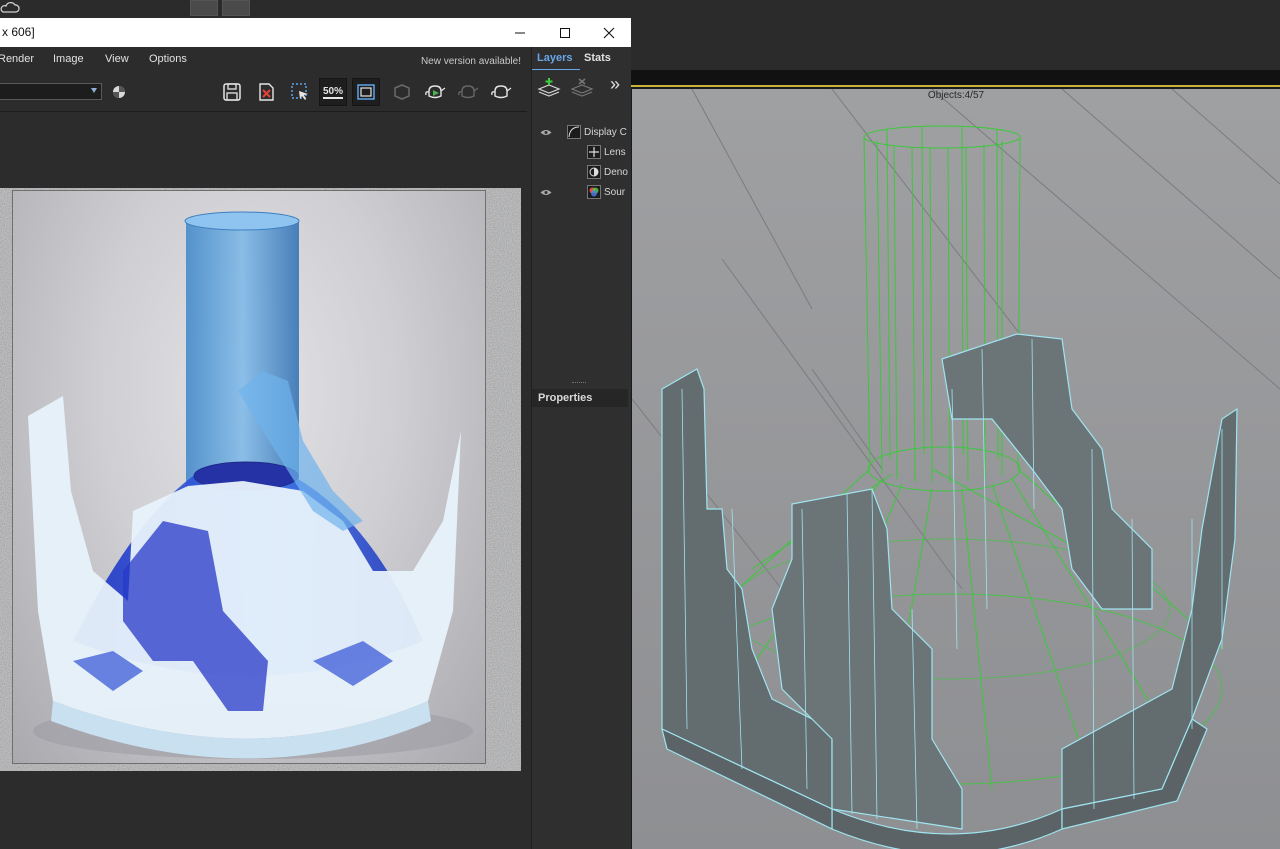 The width and height of the screenshot is (1280, 849). Describe the element at coordinates (18, 32) in the screenshot. I see `window-title: x 606]` at that location.